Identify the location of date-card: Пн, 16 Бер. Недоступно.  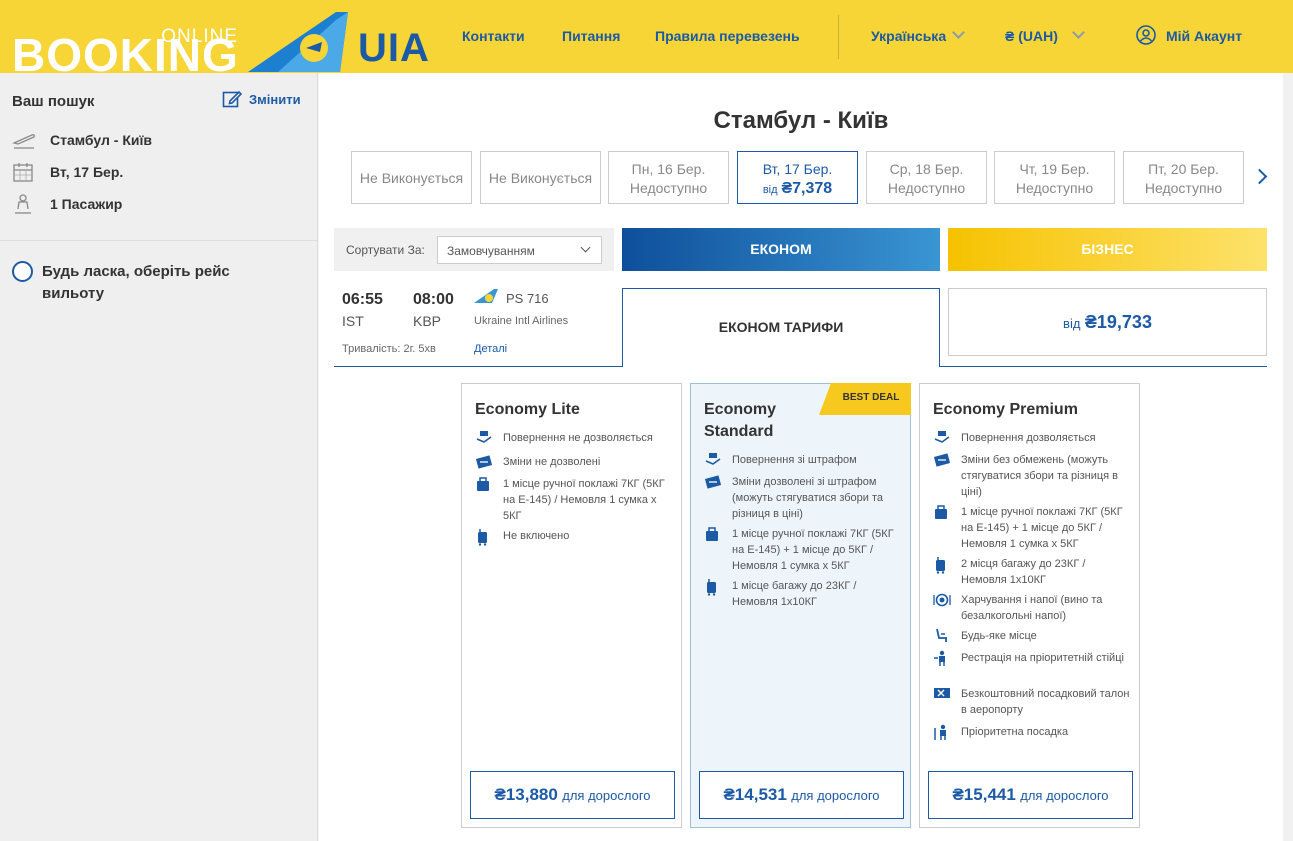
(668, 177).